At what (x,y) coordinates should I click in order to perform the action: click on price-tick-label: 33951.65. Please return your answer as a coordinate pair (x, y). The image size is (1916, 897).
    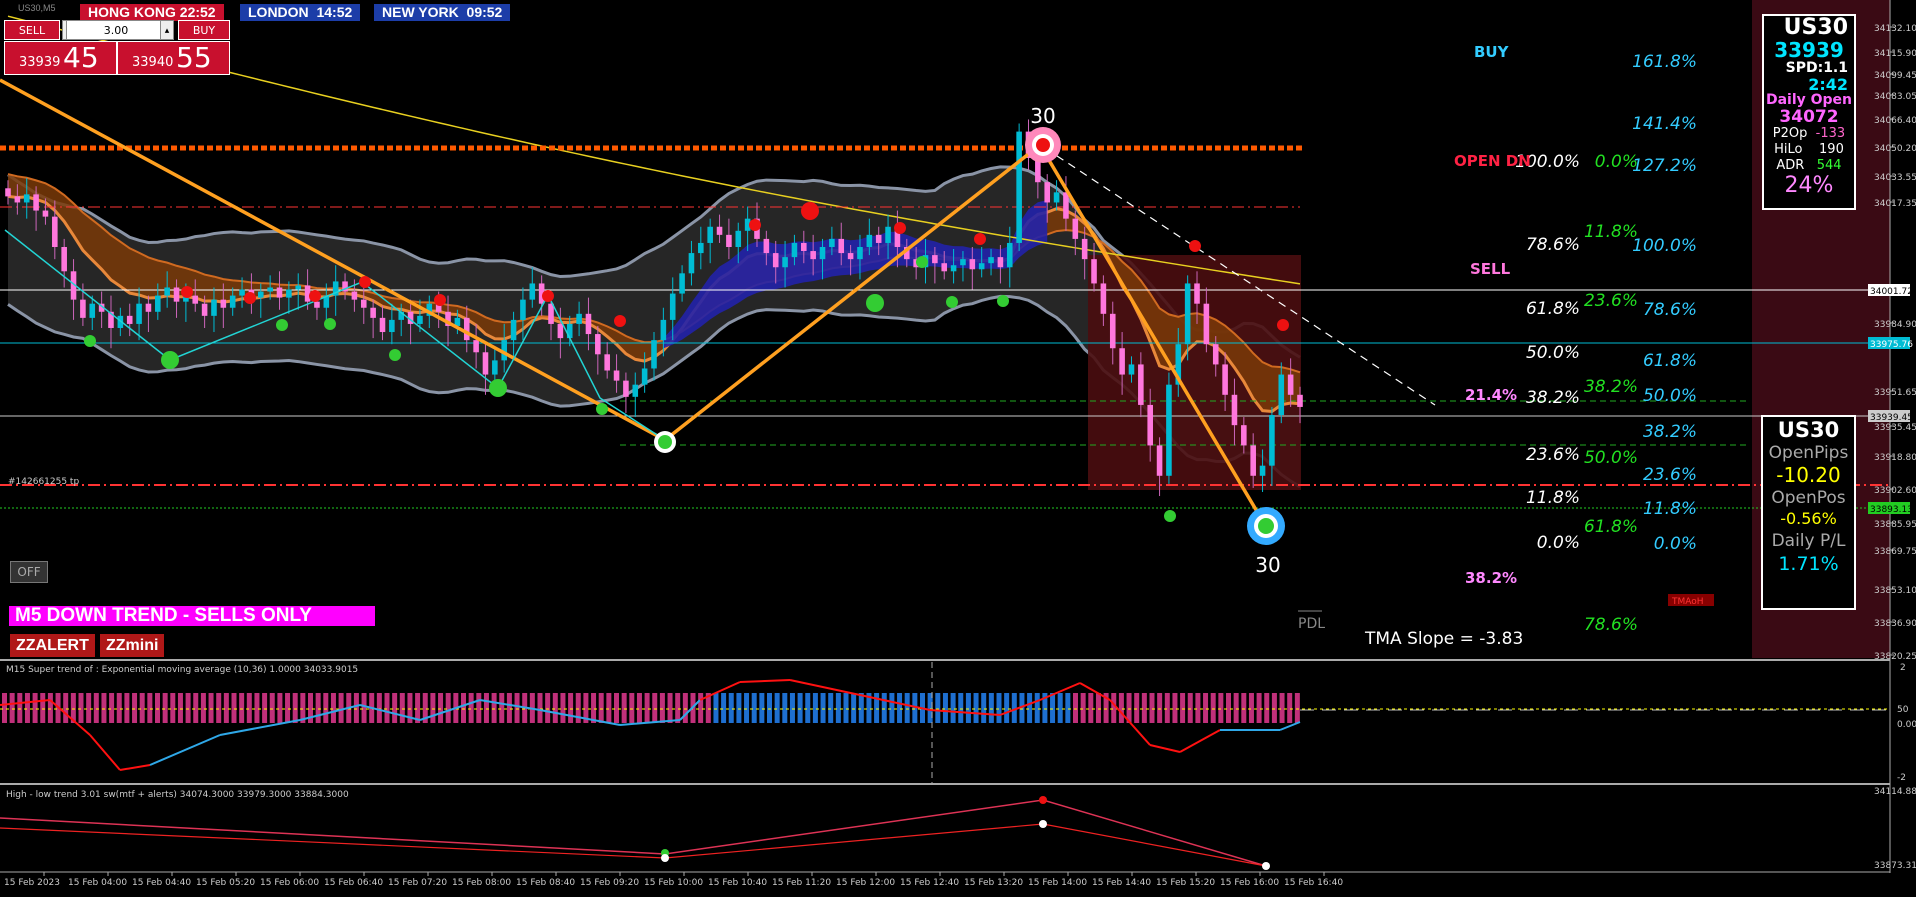
    Looking at the image, I should click on (1895, 393).